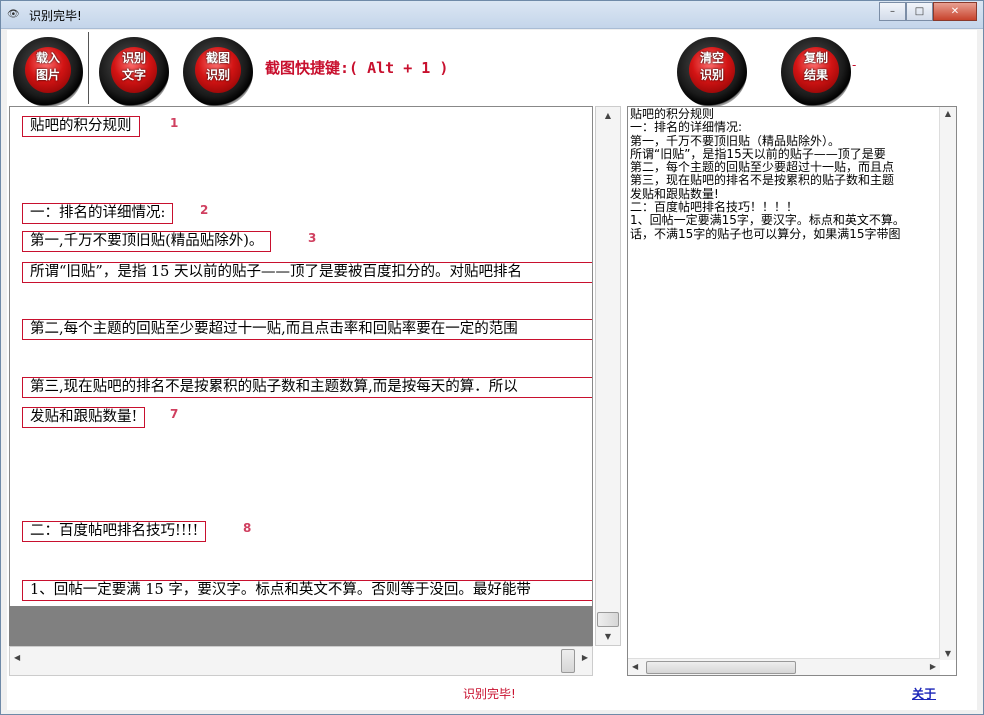 This screenshot has height=715, width=984. What do you see at coordinates (711, 73) in the screenshot?
I see `clear-button: 清空 识别` at bounding box center [711, 73].